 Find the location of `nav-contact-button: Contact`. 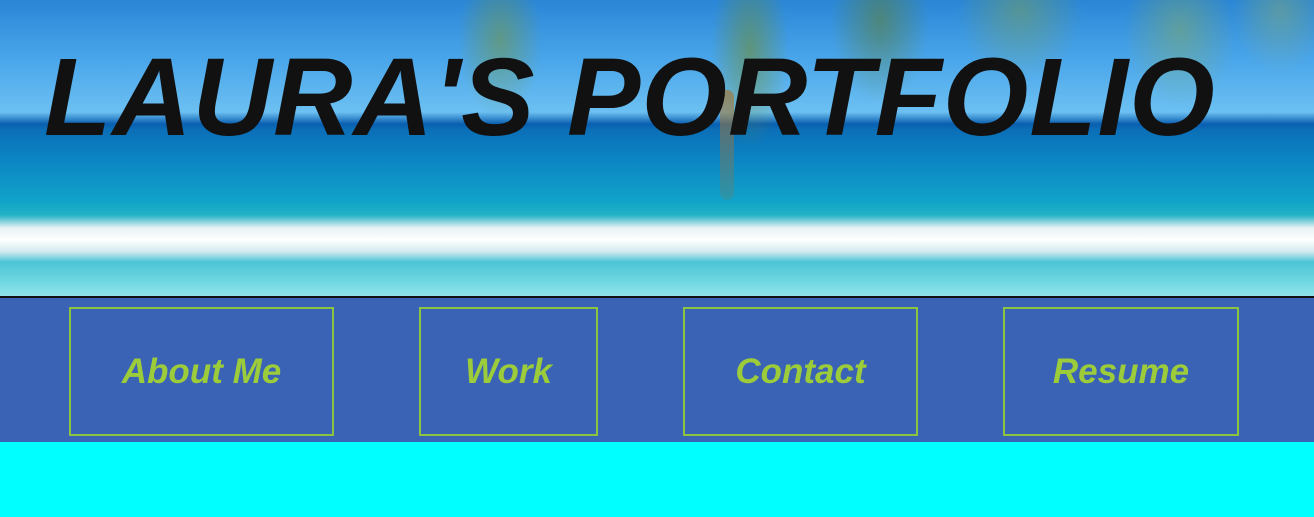

nav-contact-button: Contact is located at coordinates (800, 371).